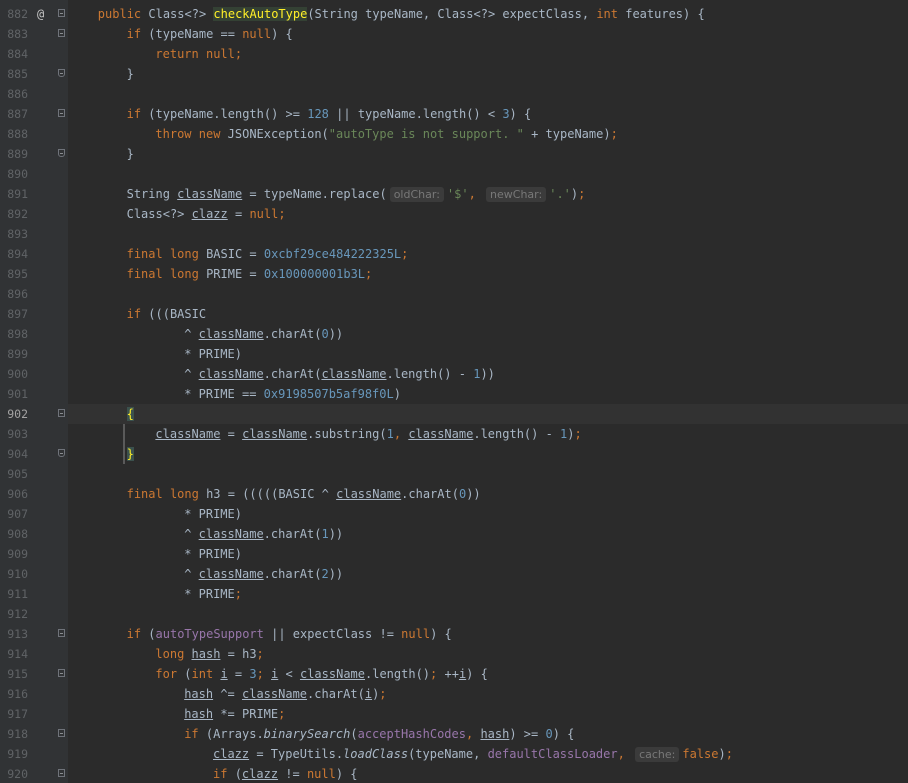 This screenshot has height=783, width=908. Describe the element at coordinates (17, 374) in the screenshot. I see `line-number: 900` at that location.